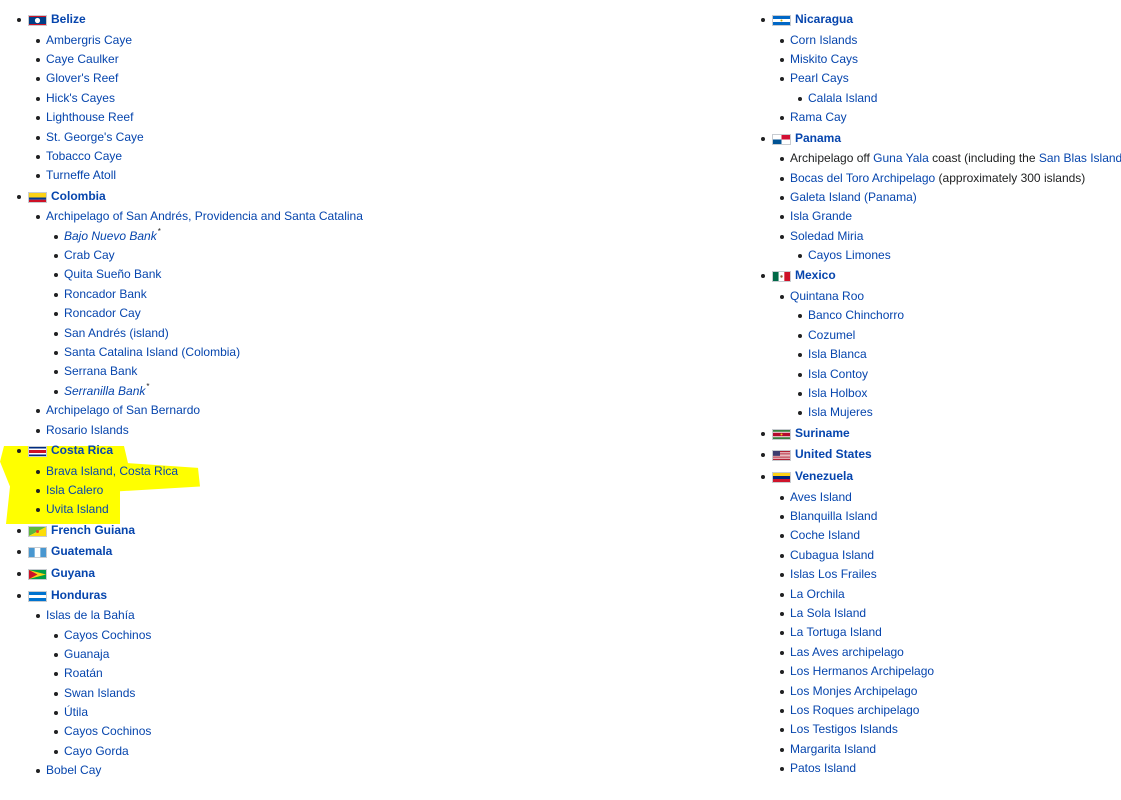 This screenshot has width=1121, height=800. I want to click on link-pearl-cays: Pearl Cays, so click(819, 78).